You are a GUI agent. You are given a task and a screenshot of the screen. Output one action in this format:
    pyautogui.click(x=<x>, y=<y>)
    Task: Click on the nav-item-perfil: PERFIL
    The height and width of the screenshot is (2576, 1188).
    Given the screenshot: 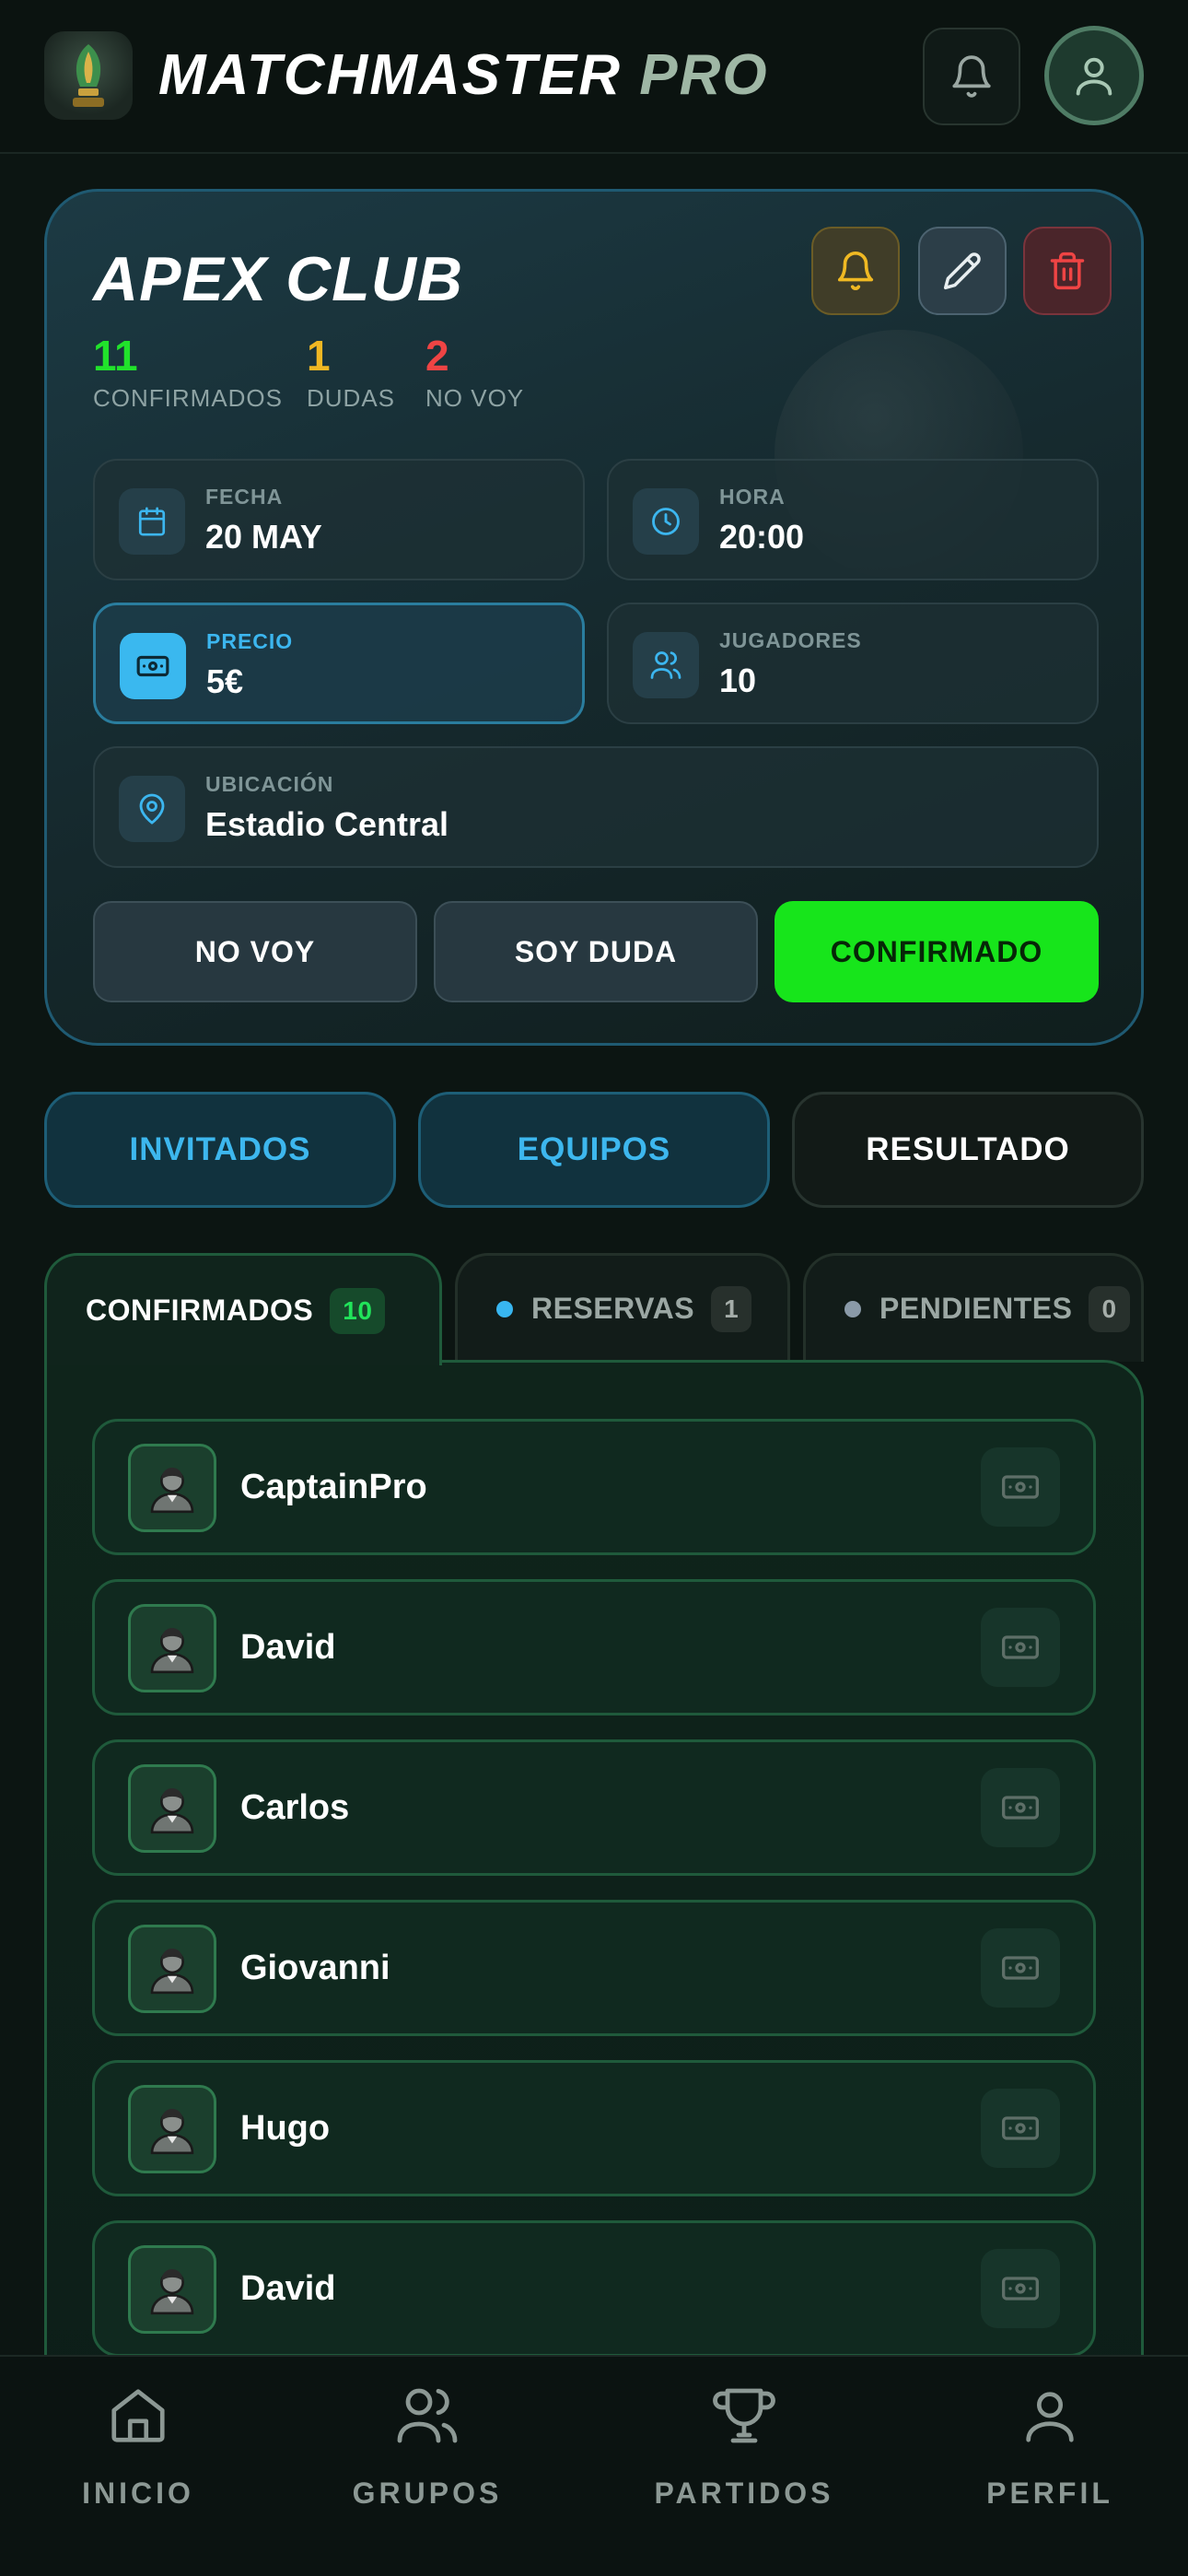 What is the action you would take?
    pyautogui.click(x=1050, y=2449)
    